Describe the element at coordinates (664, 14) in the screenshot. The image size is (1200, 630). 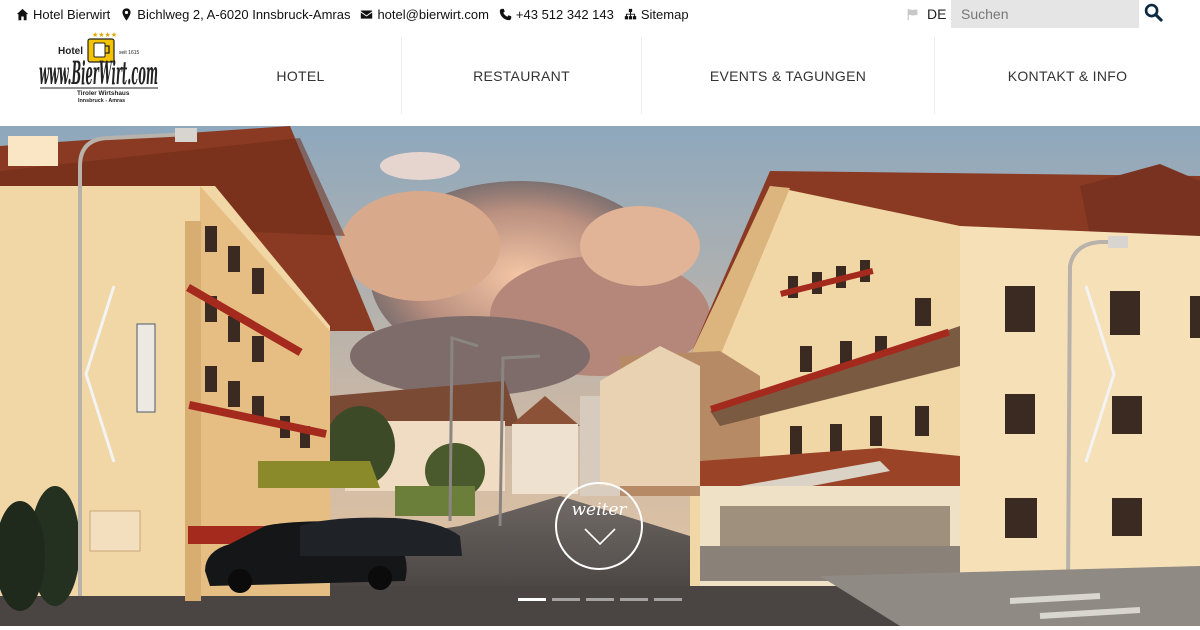
I see `sitemap-link: Sitemap` at that location.